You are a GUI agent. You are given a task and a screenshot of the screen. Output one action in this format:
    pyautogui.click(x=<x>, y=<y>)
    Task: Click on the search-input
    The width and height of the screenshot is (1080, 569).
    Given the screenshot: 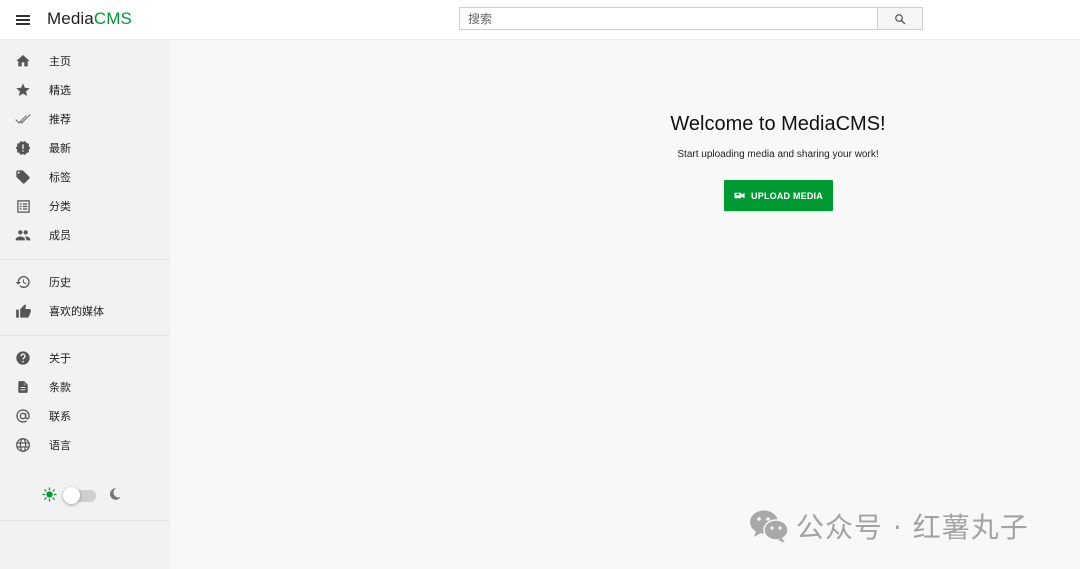 What is the action you would take?
    pyautogui.click(x=668, y=18)
    